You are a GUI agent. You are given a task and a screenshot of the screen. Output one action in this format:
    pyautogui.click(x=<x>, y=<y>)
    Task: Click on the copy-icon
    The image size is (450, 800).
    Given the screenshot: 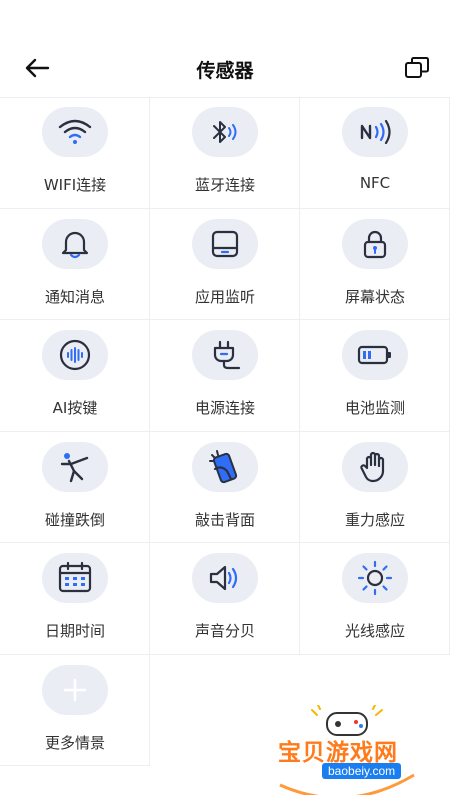 What is the action you would take?
    pyautogui.click(x=417, y=67)
    